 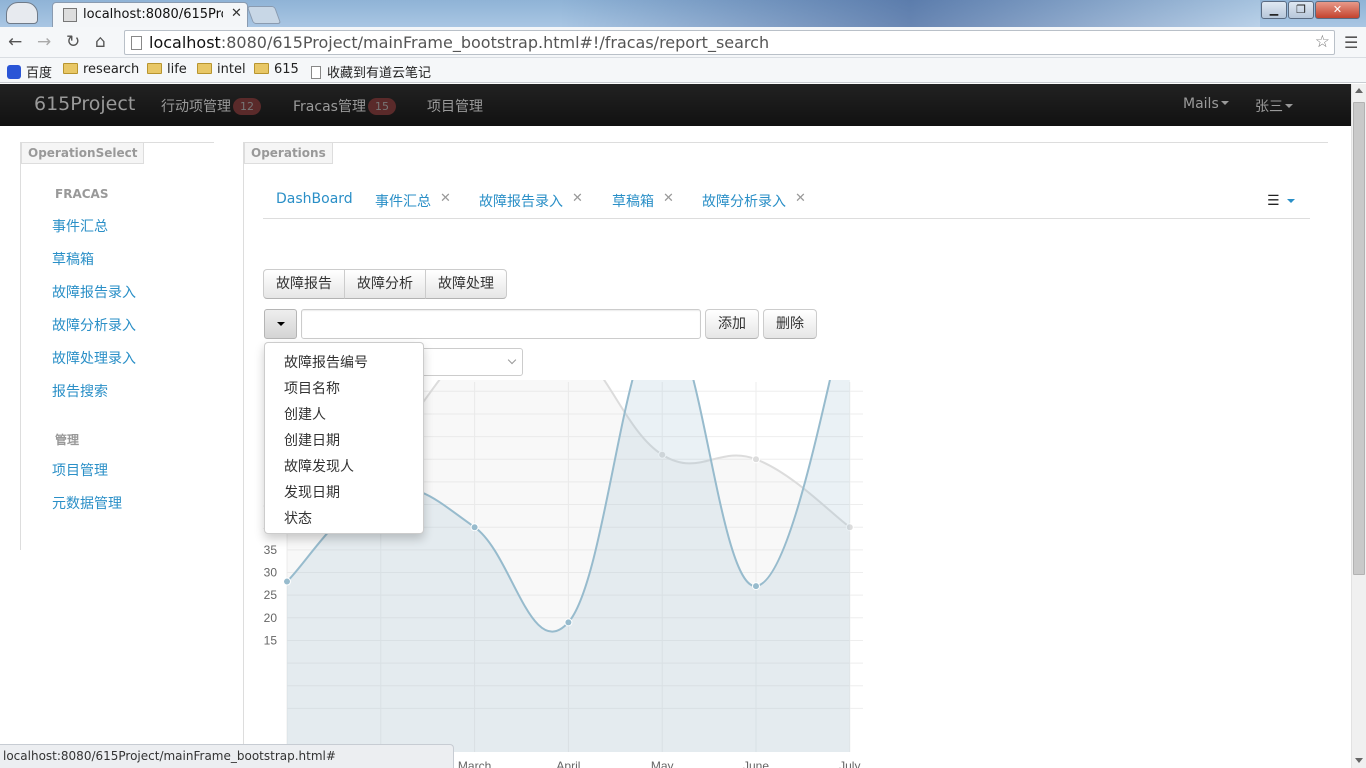 I want to click on scrollbar-thumb, so click(x=1359, y=338).